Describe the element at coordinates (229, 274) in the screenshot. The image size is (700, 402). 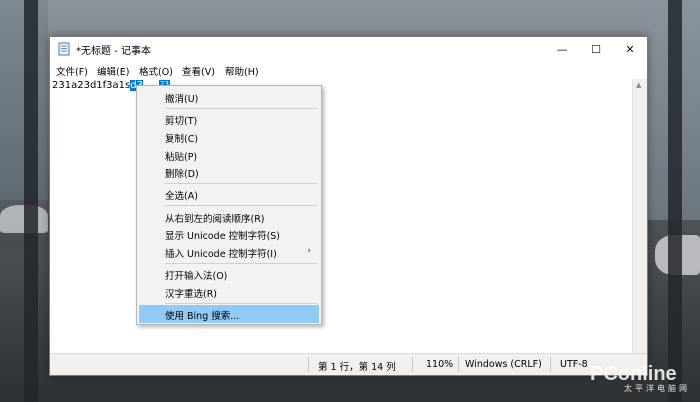
I see `context-menu-open-ime: 打开输入法(O)` at that location.